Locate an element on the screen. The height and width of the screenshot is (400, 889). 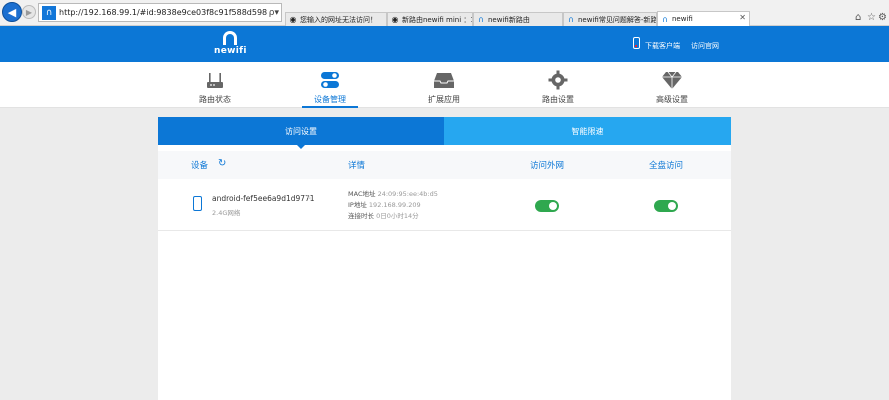
time-value: 0日0小时14分 is located at coordinates (397, 216).